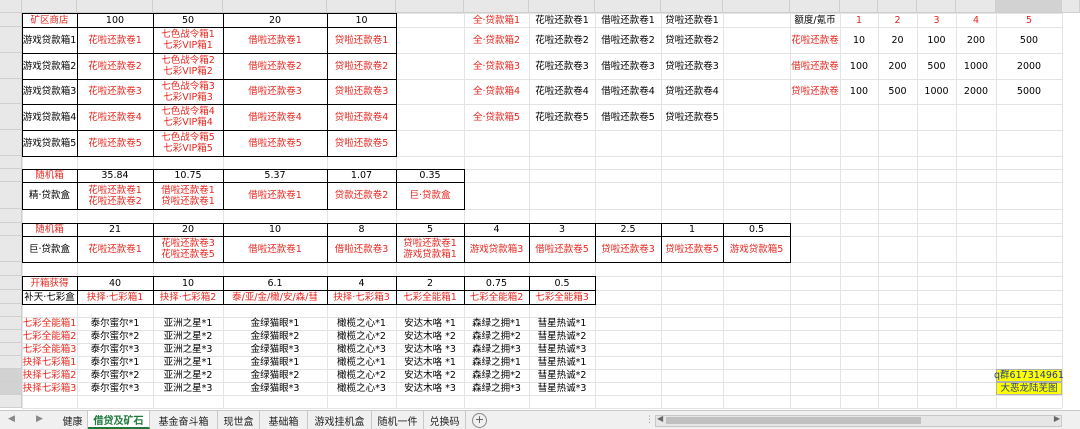  I want to click on cell-a4: 游戏贷款箱3, so click(49, 91).